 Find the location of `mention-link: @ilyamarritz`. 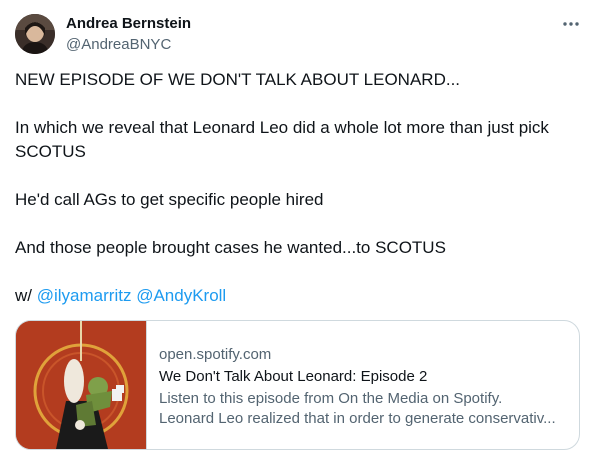

mention-link: @ilyamarritz is located at coordinates (84, 295).